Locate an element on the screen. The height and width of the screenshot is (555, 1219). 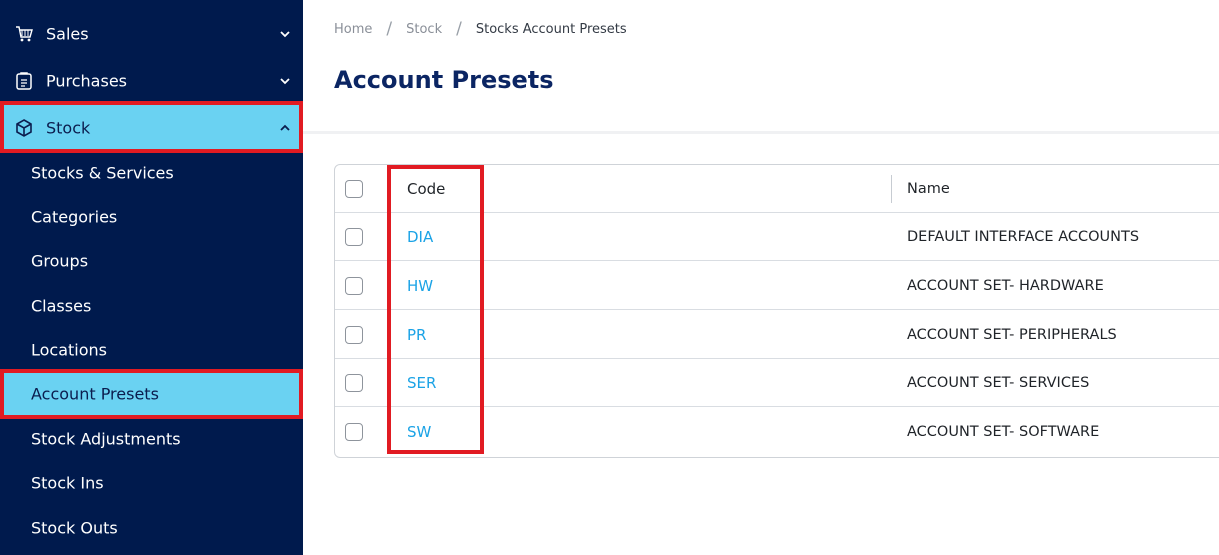
sidebar-item-stocks-services: Stocks & Services is located at coordinates (151, 173).